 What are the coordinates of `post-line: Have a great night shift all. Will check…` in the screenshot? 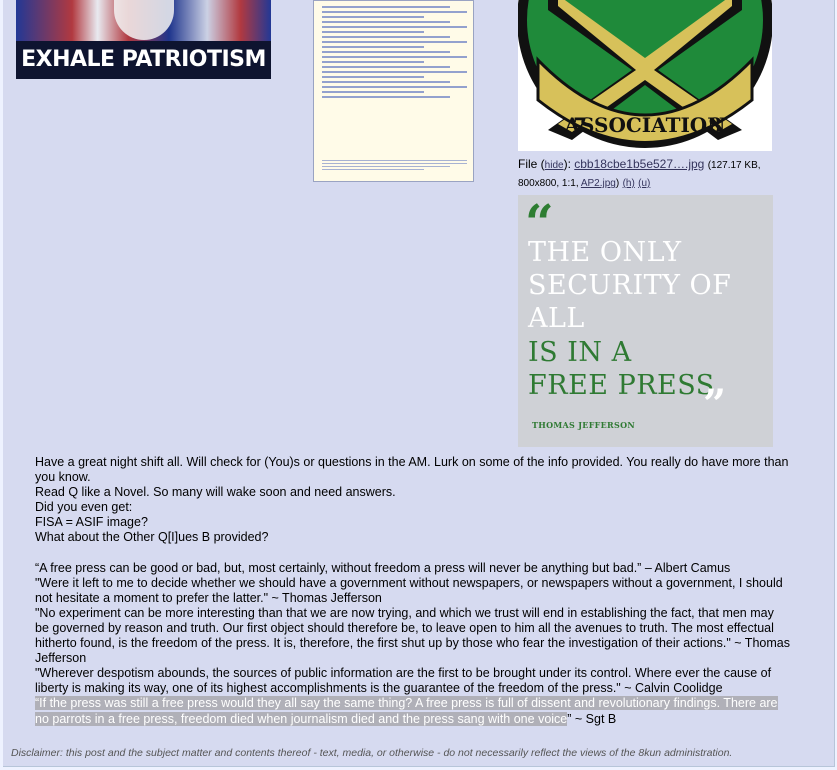 It's located at (412, 470).